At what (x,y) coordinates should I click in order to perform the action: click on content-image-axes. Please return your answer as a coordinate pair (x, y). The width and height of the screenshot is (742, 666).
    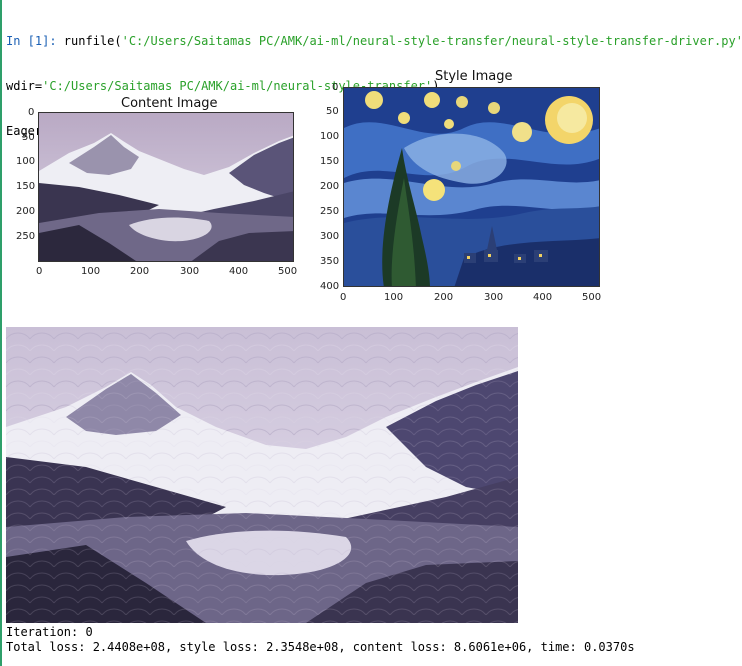
    Looking at the image, I should click on (166, 187).